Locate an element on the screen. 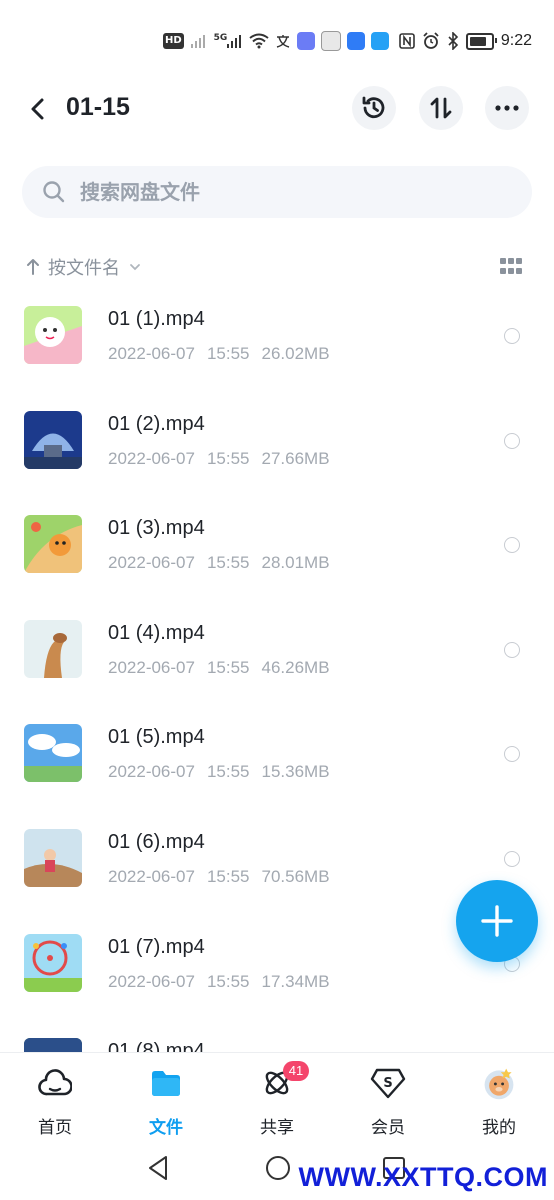 The width and height of the screenshot is (554, 1200). status-icons-right: 9:22 is located at coordinates (465, 41).